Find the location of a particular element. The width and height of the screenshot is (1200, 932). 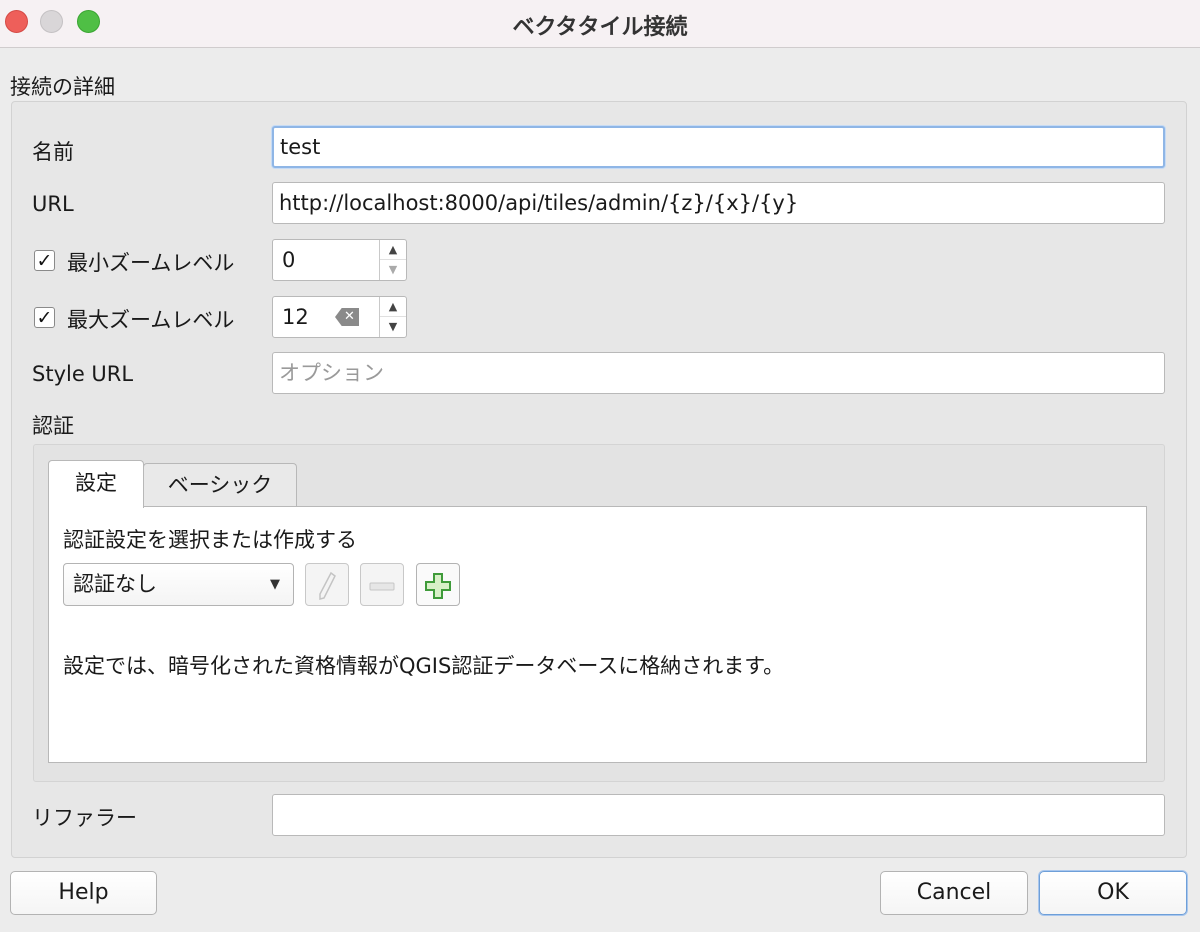

max-zoom-checkbox: ✓ is located at coordinates (44, 317).